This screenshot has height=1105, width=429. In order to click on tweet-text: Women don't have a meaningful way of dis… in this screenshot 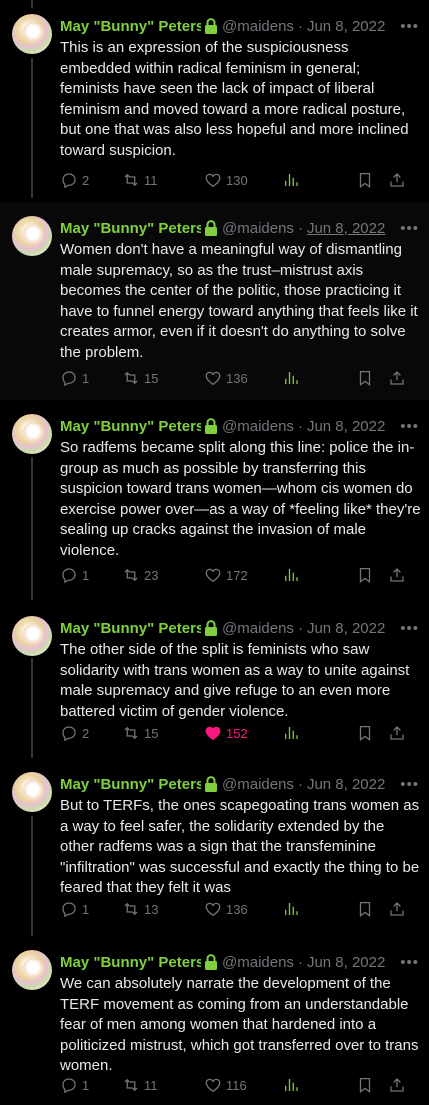, I will do `click(239, 301)`.